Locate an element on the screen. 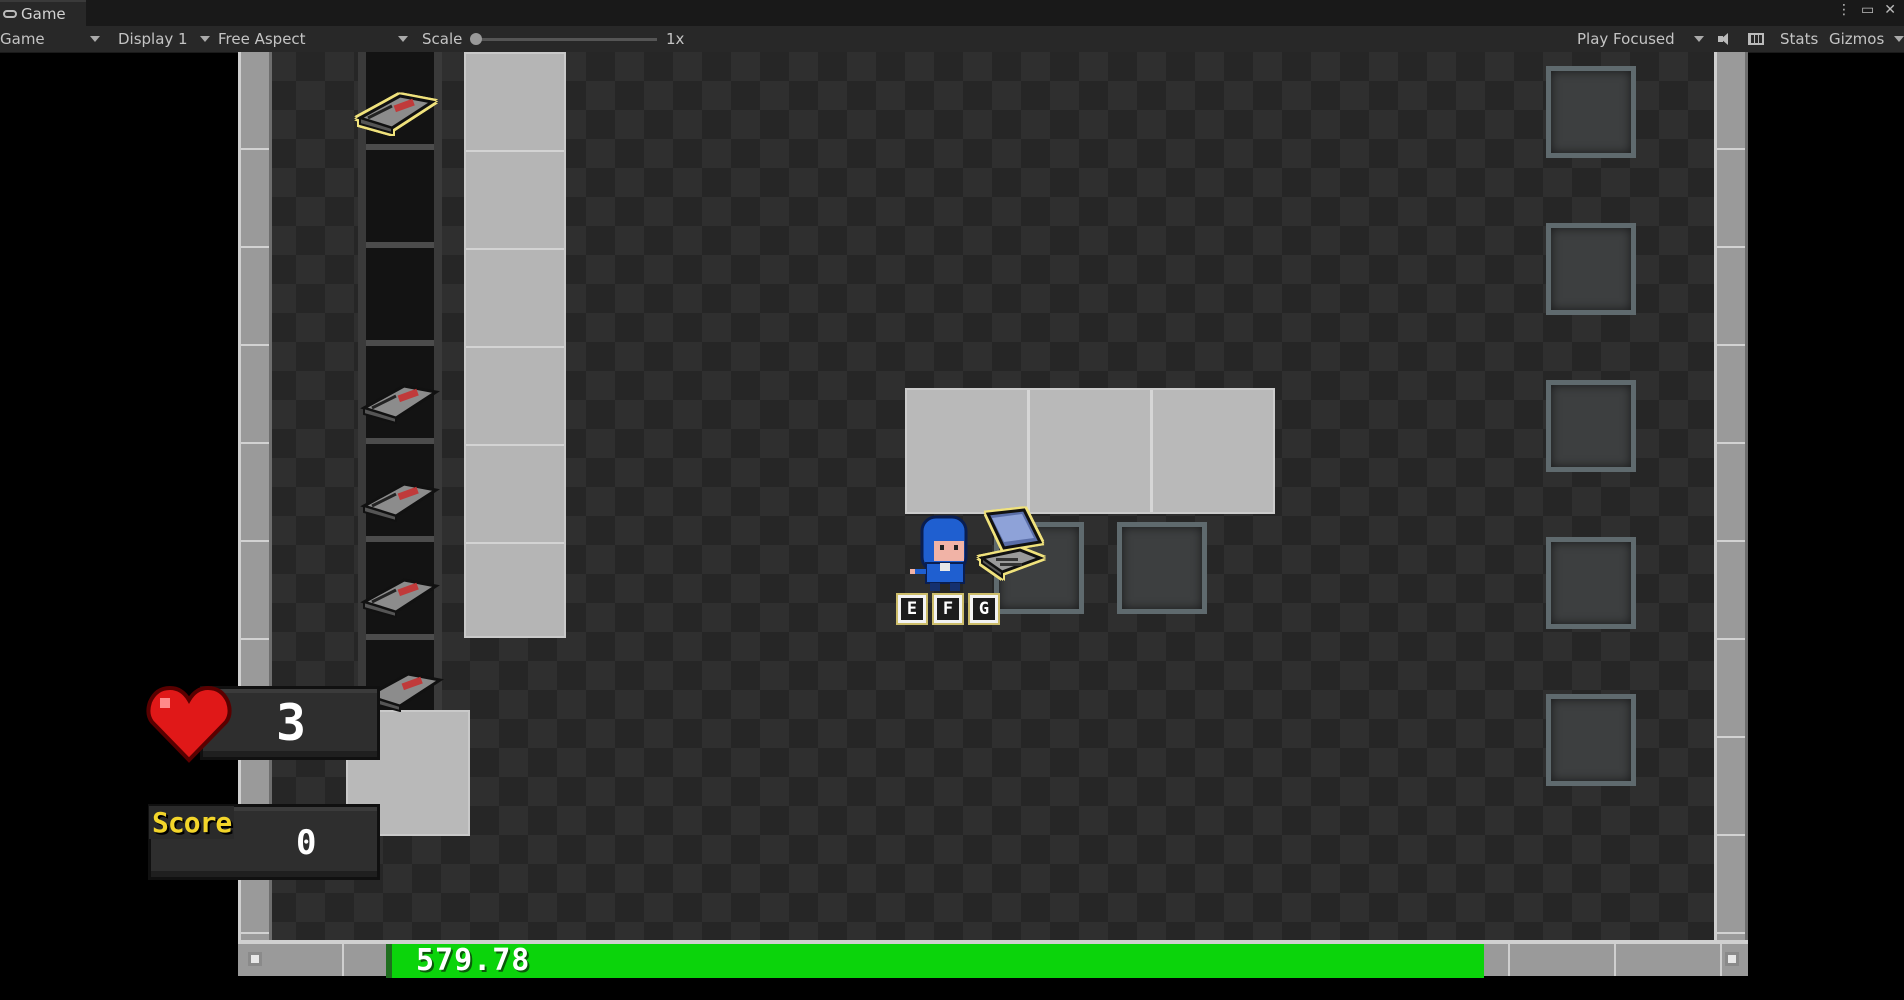  key-e-prompt: E is located at coordinates (912, 609).